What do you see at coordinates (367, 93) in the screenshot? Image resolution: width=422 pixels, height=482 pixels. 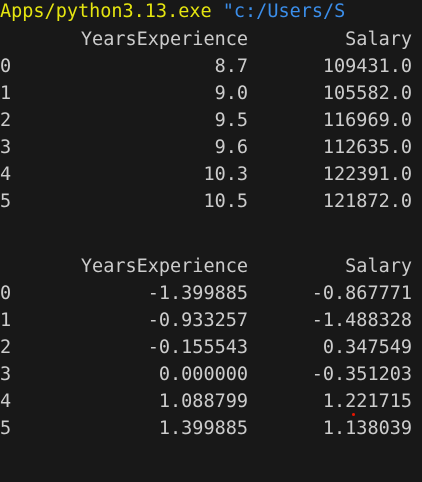 I see `salary-value: 105582.0` at bounding box center [367, 93].